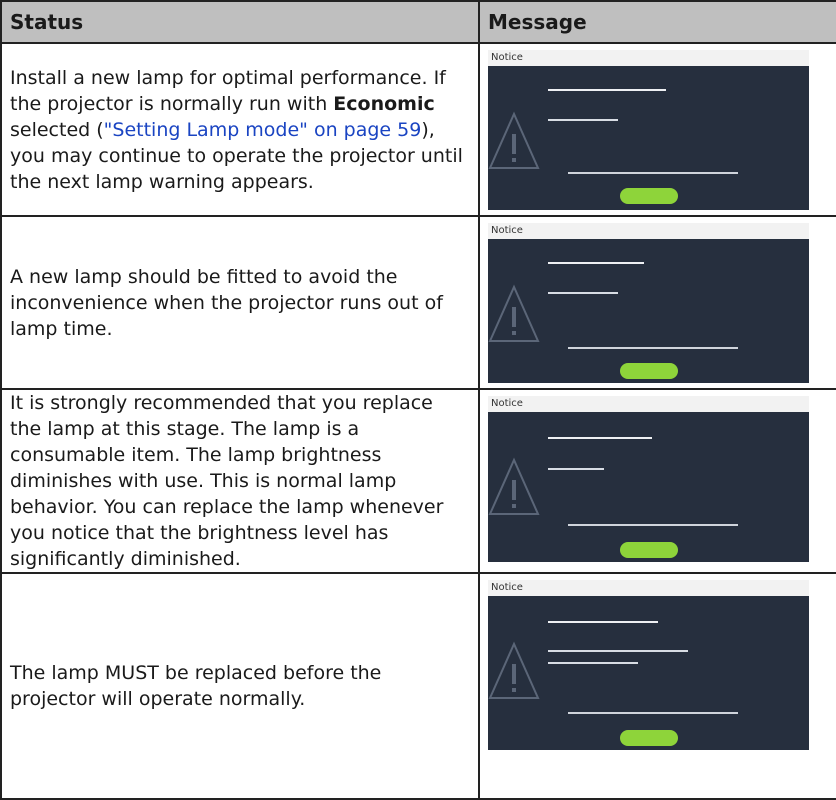 This screenshot has height=800, width=836. What do you see at coordinates (648, 665) in the screenshot?
I see `osd-dialog-out-of-lamp: Notice` at bounding box center [648, 665].